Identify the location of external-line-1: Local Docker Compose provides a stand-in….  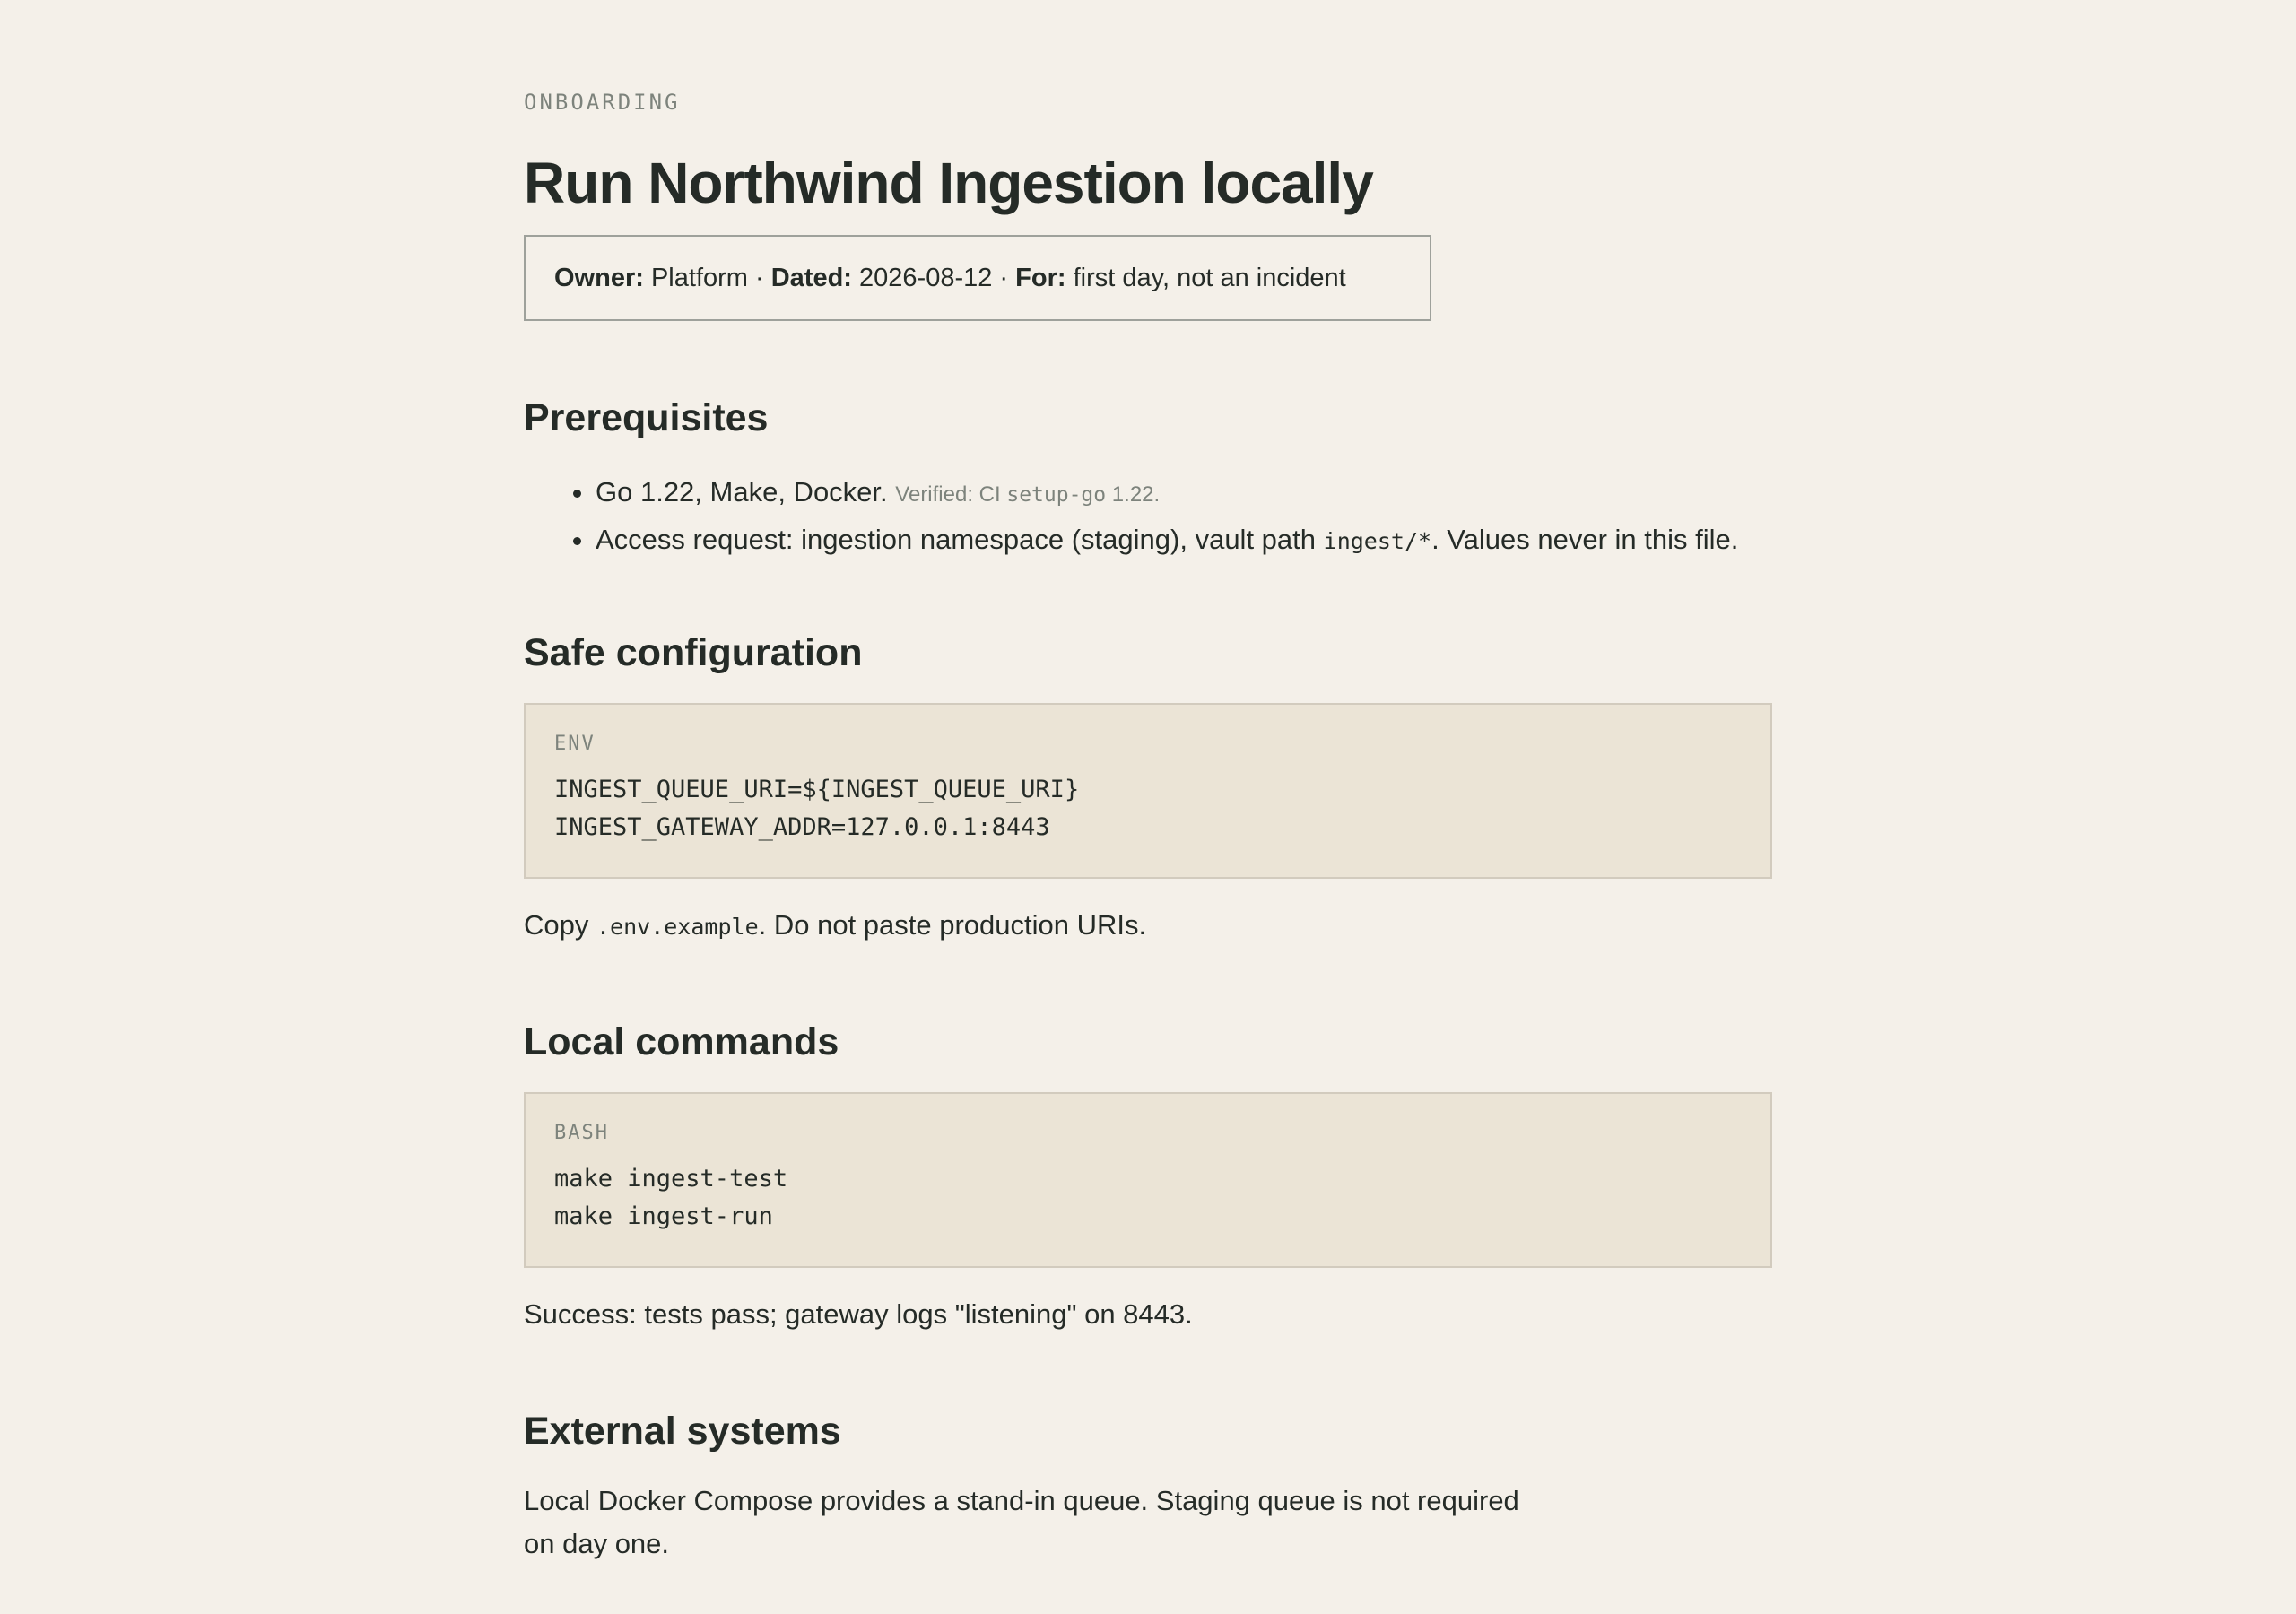
(1021, 1500).